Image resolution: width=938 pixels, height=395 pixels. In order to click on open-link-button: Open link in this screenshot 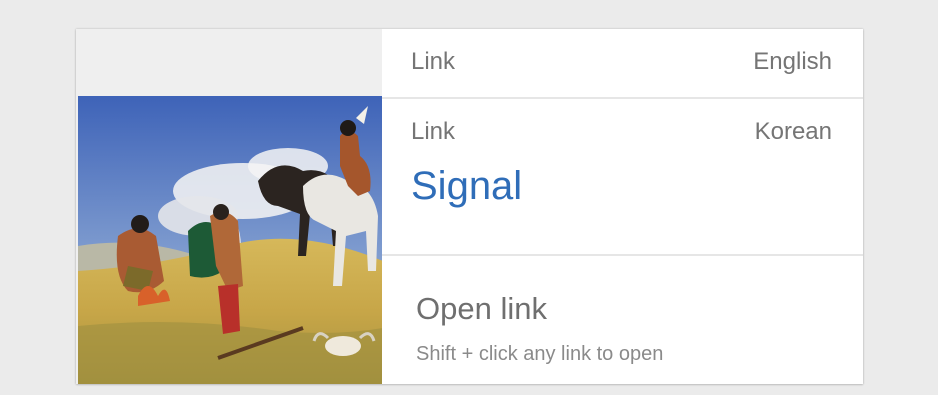, I will do `click(481, 308)`.